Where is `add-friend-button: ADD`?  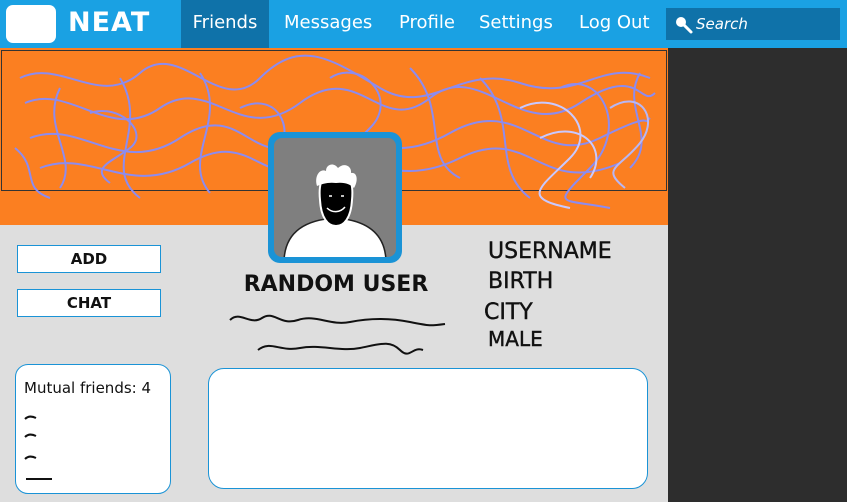 add-friend-button: ADD is located at coordinates (89, 259).